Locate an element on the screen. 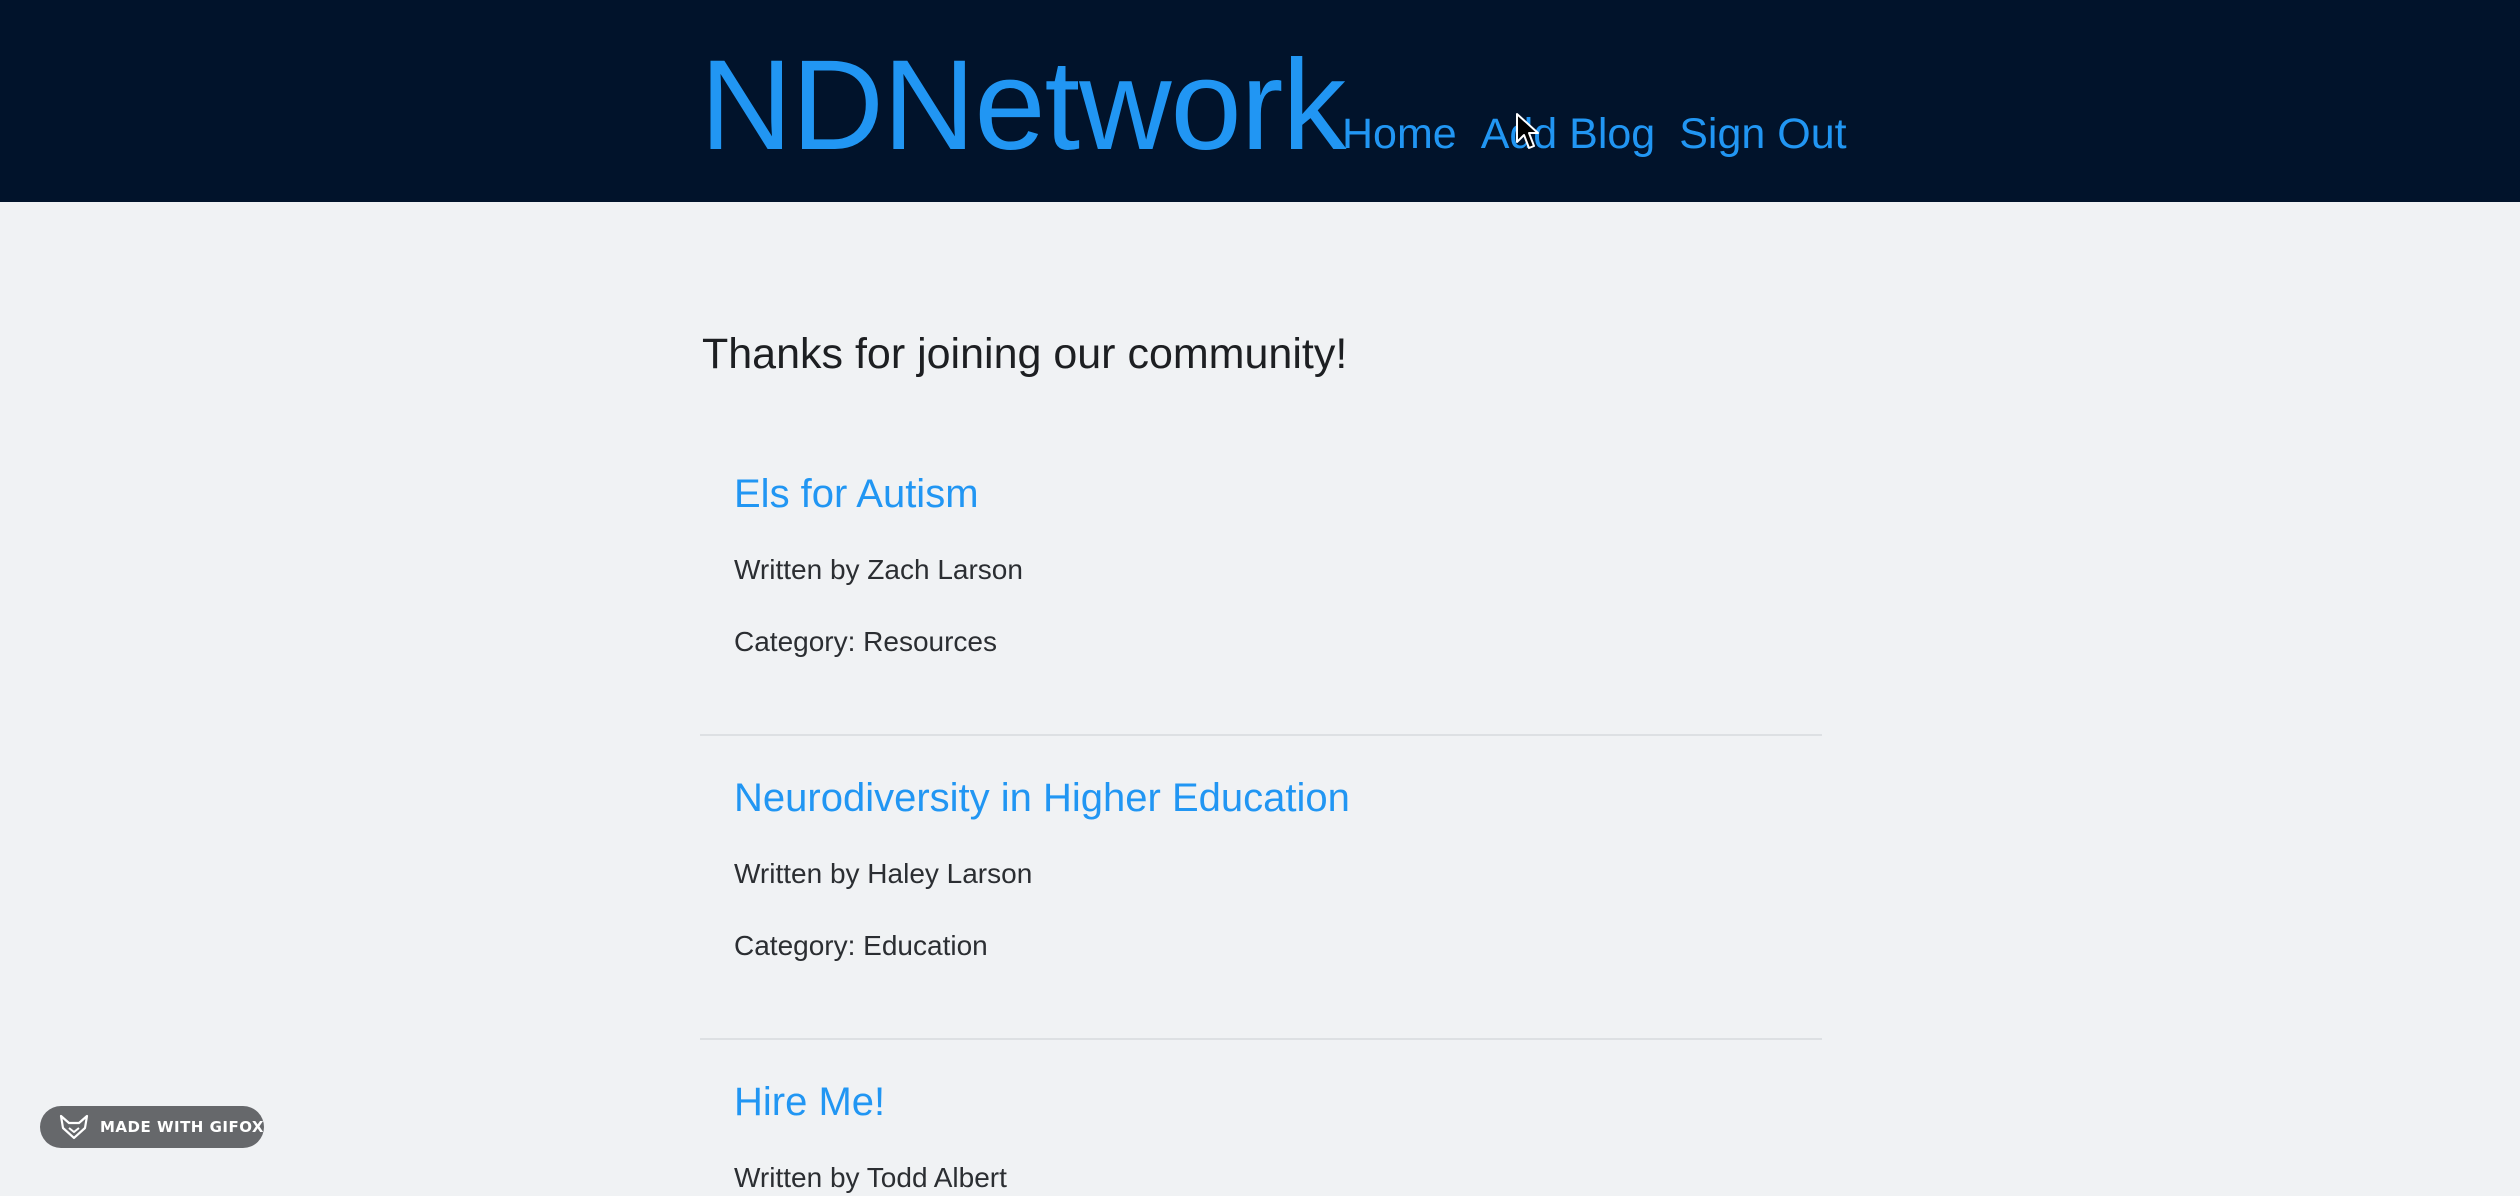  badge-label: MADE WITH GIFOX is located at coordinates (181, 1127).